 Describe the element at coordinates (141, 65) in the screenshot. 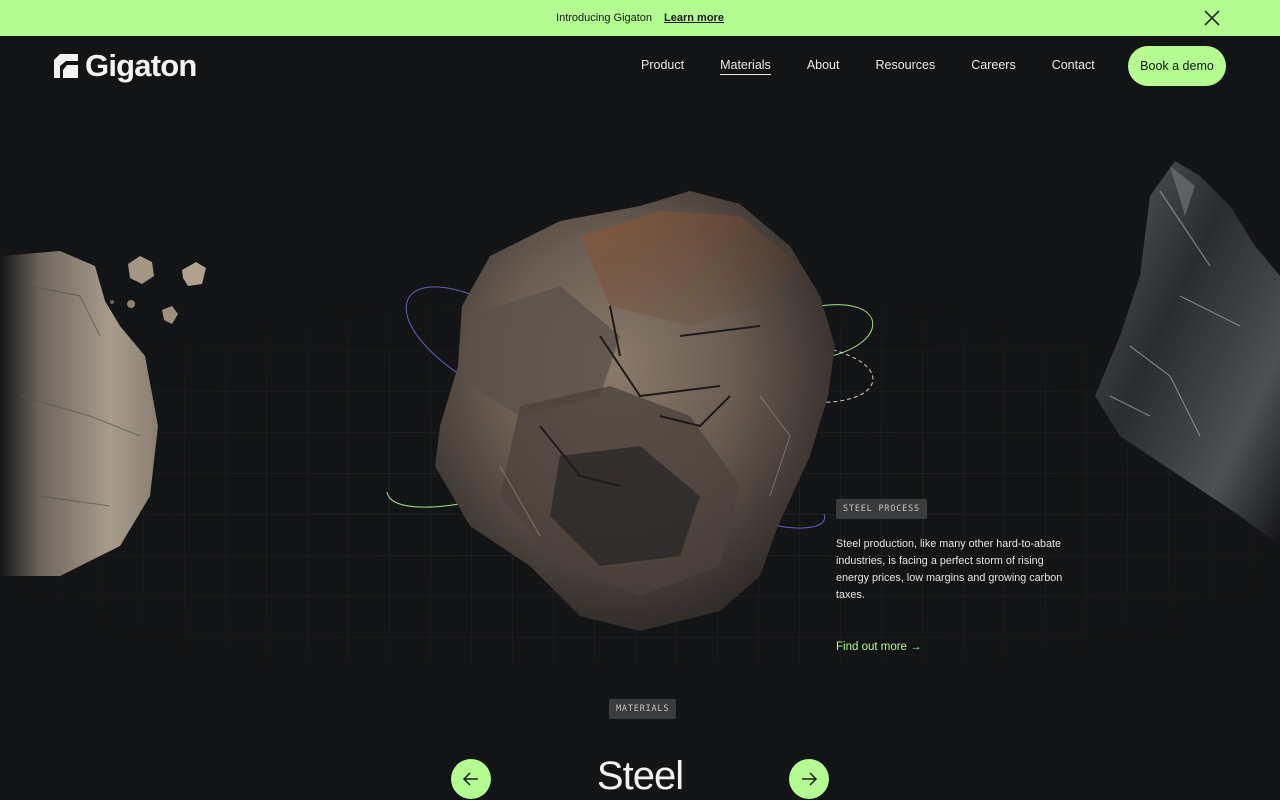

I see `logo-wordmark: Gigaton` at that location.